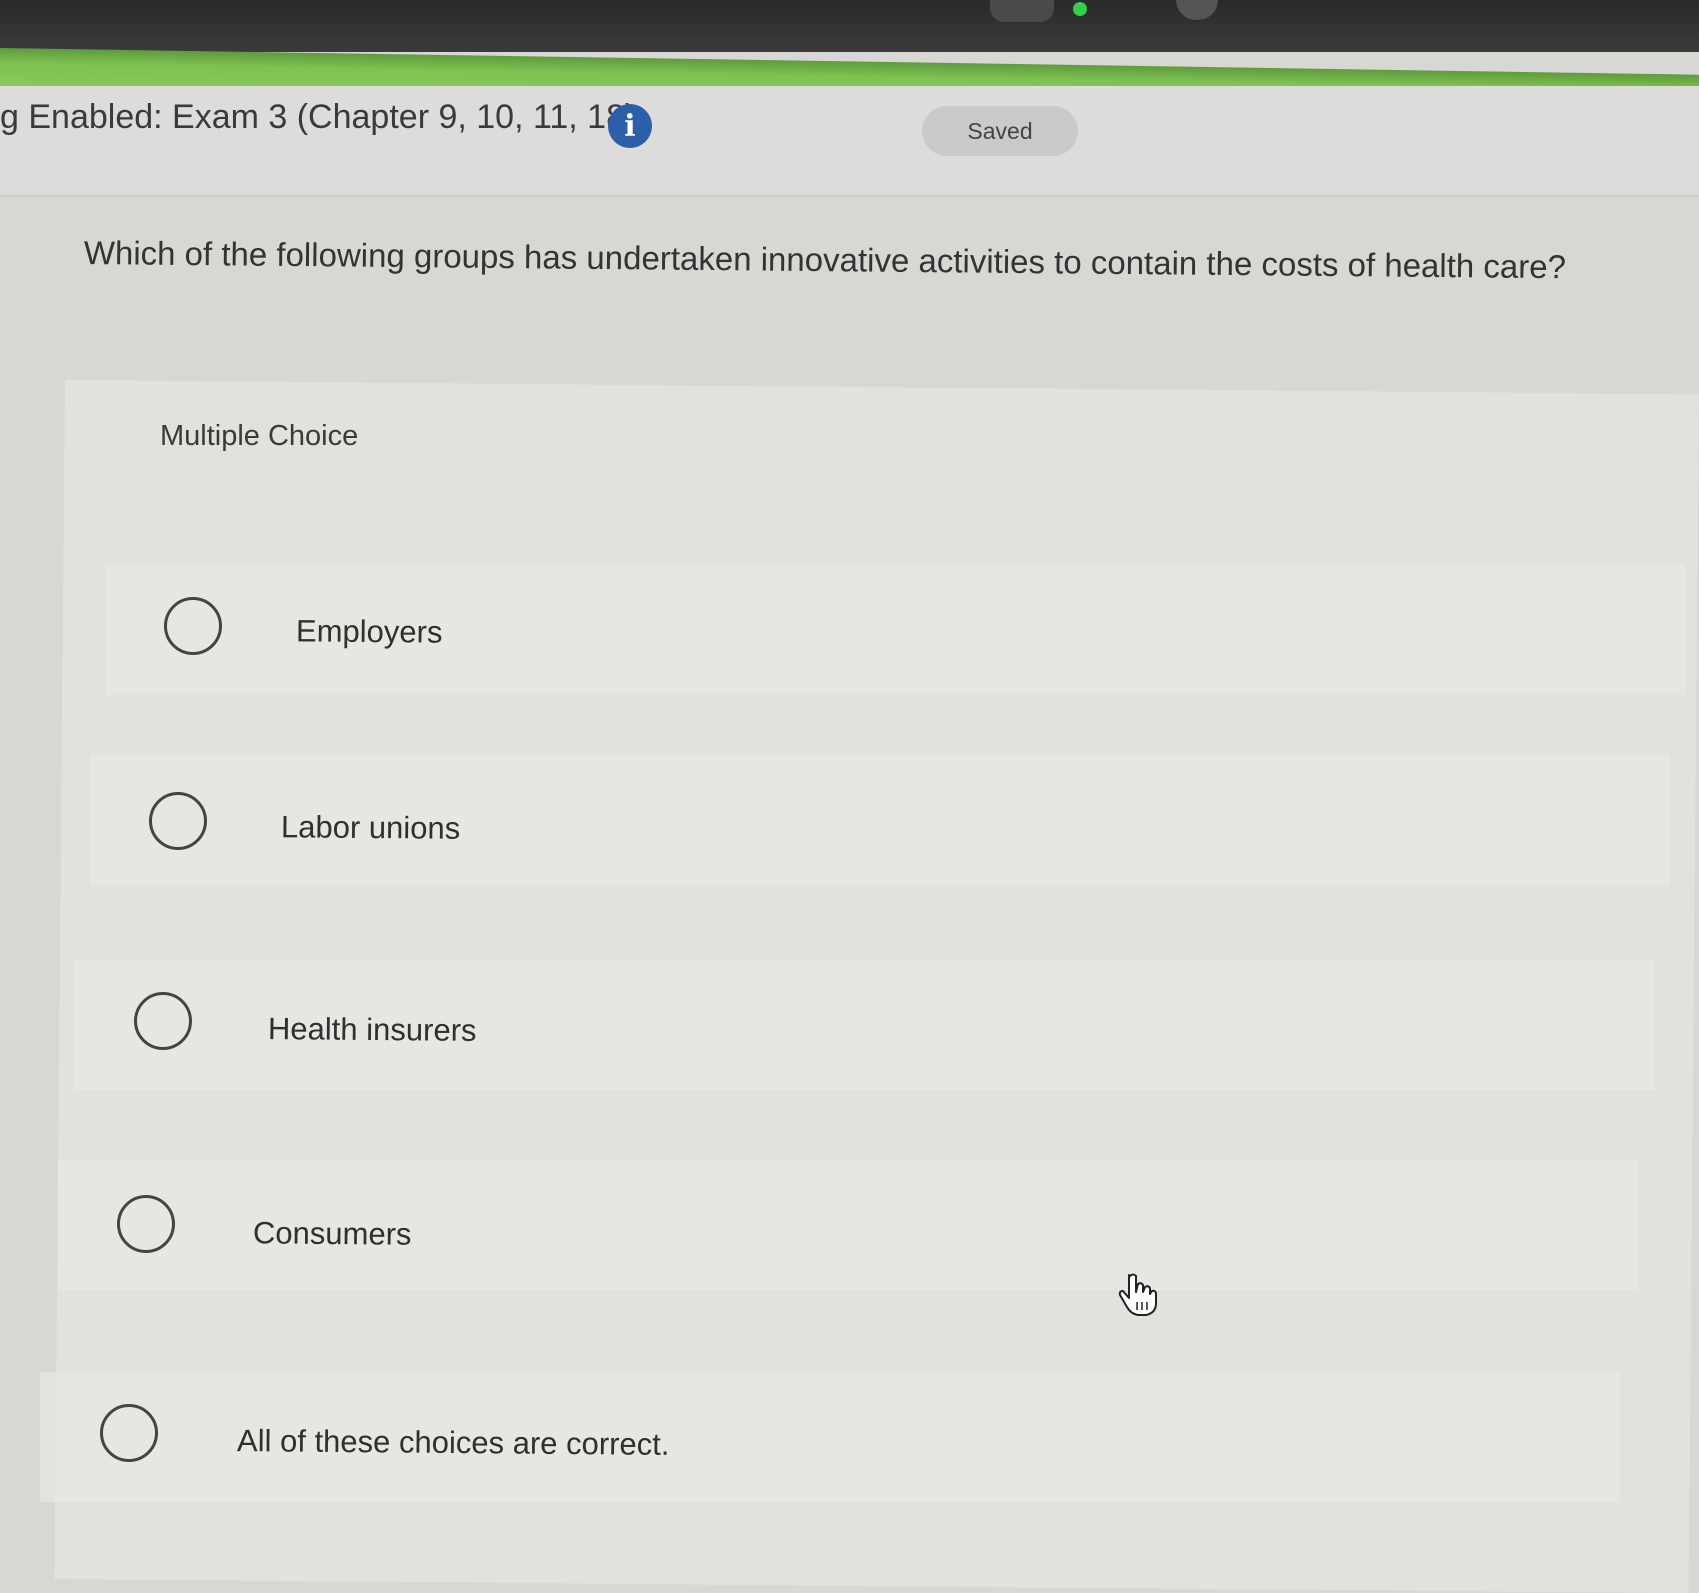  I want to click on camera-housing, so click(1022, 11).